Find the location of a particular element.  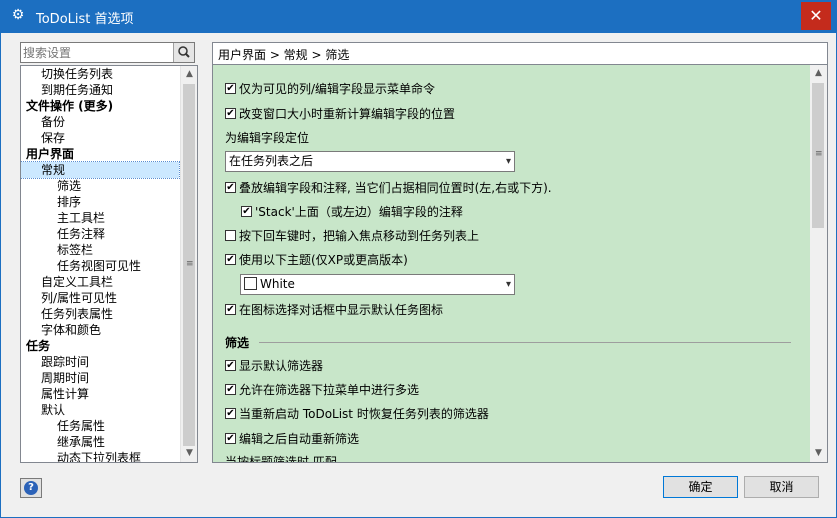

tree-item: 自定义工具栏 is located at coordinates (100, 282).